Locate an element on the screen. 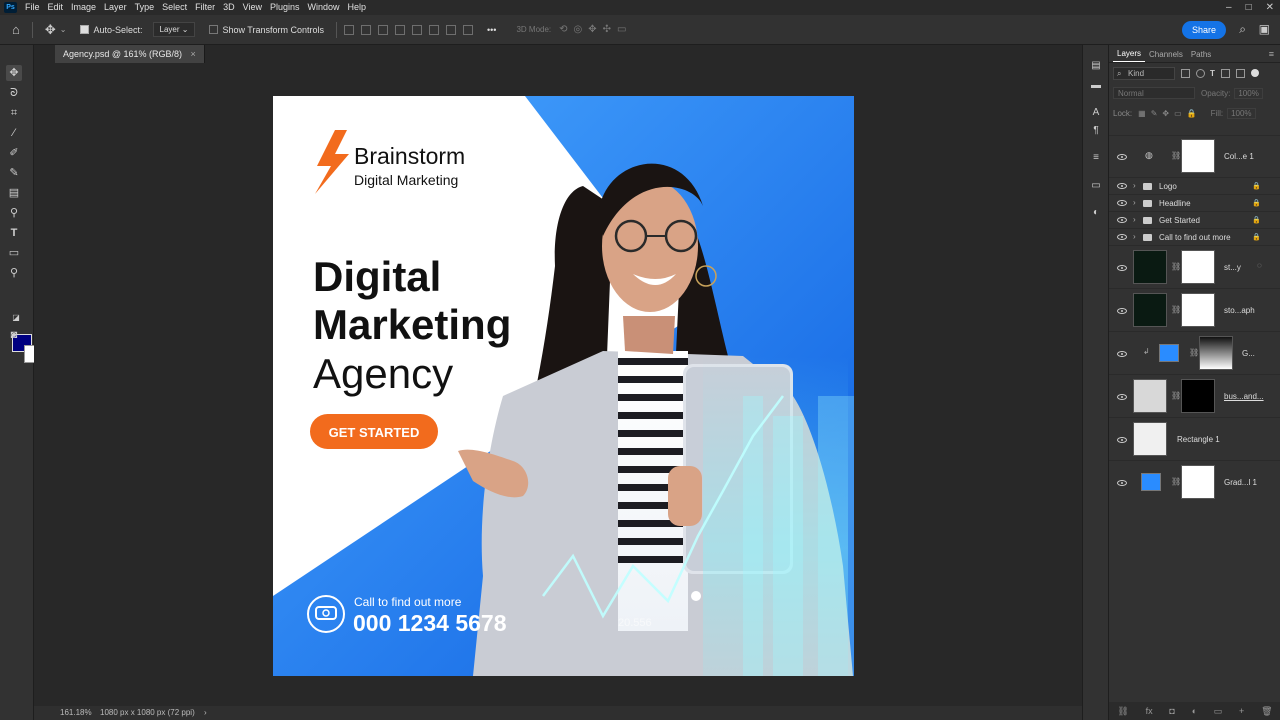 The height and width of the screenshot is (720, 1280). 3d-pan-icon: ✥ is located at coordinates (592, 29).